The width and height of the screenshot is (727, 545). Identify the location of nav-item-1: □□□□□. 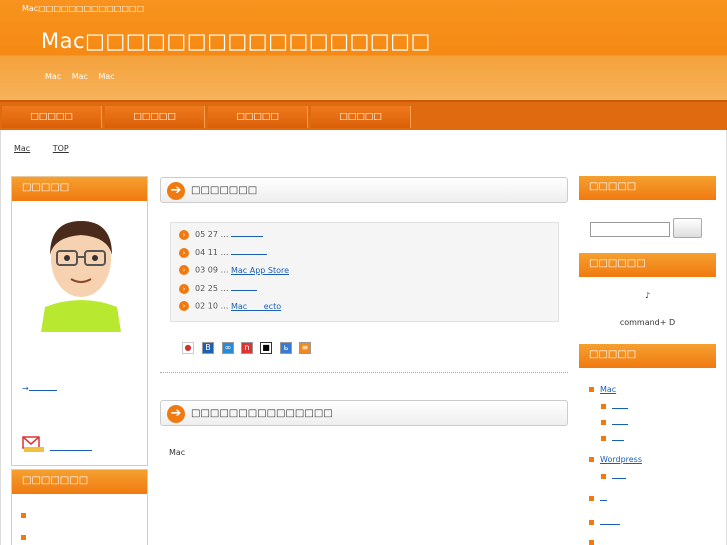
(52, 117).